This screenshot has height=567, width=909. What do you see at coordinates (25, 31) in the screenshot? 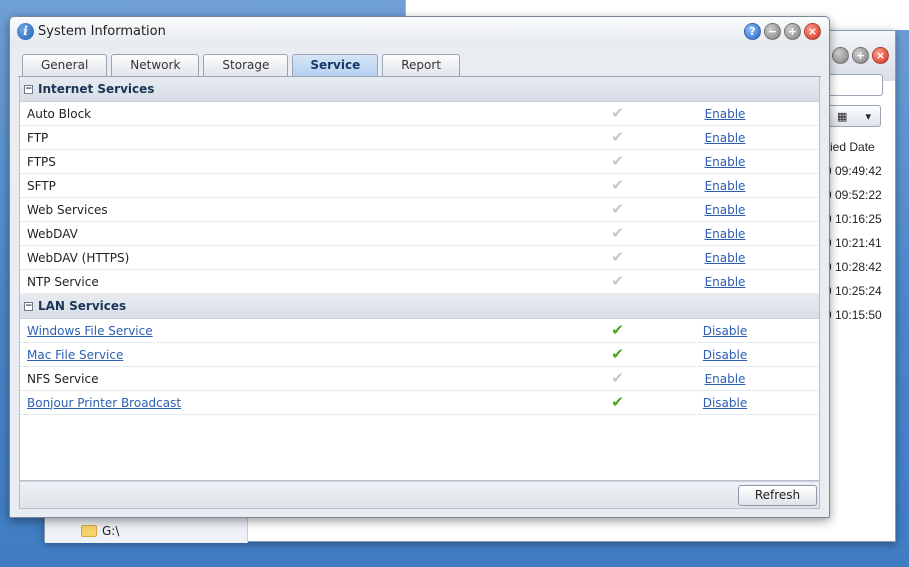
I see `info-icon: i` at bounding box center [25, 31].